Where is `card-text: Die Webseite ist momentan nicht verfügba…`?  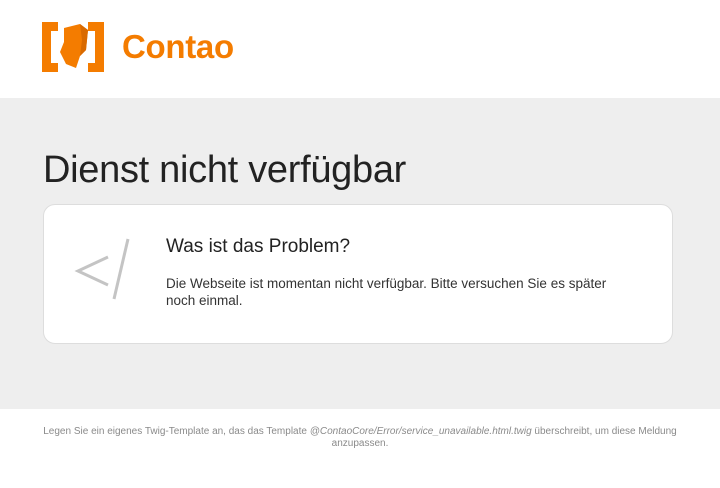 card-text: Die Webseite ist momentan nicht verfügba… is located at coordinates (386, 292).